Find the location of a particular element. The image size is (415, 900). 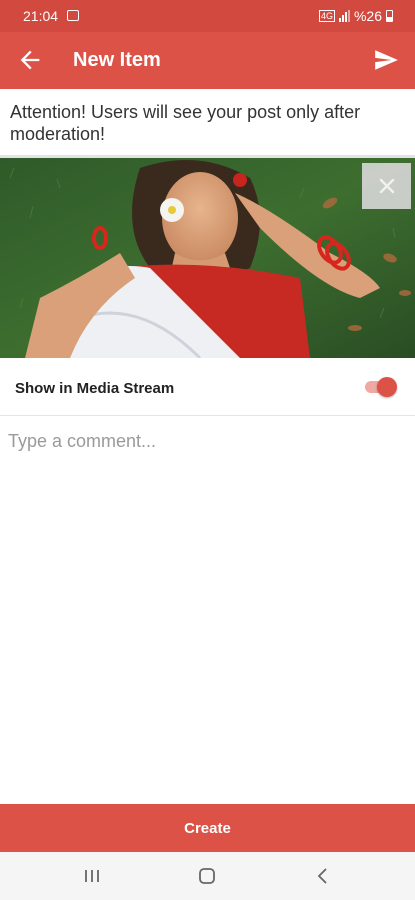

status-time: 21:04 is located at coordinates (41, 16).